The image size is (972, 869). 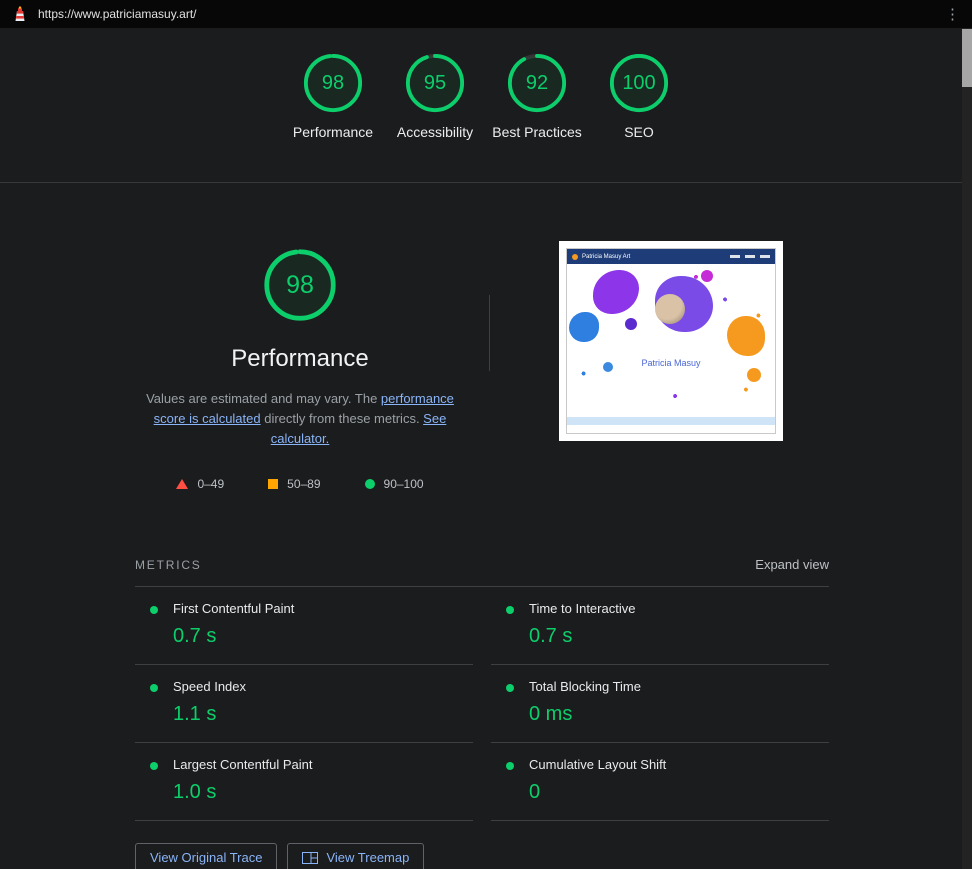 What do you see at coordinates (304, 626) in the screenshot?
I see `metric-first-contentful-paint: First Contentful Paint 0.7 s` at bounding box center [304, 626].